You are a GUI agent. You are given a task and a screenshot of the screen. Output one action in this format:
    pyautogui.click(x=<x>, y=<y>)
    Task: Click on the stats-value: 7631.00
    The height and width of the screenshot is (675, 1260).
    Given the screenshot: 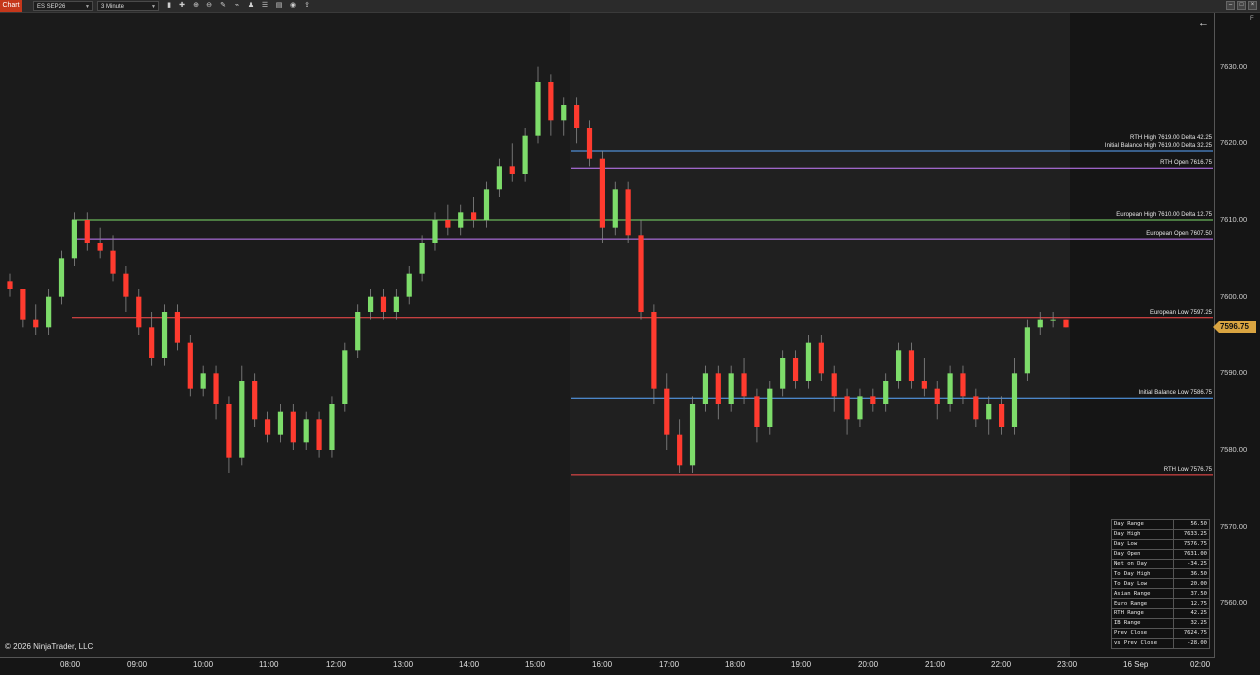 What is the action you would take?
    pyautogui.click(x=1191, y=554)
    